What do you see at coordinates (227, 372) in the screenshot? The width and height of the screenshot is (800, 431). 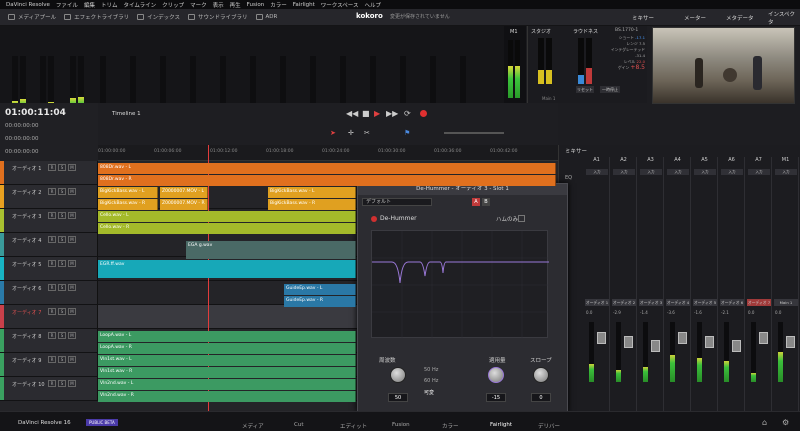 I see `audio-clip: Vln1st.wav - R` at bounding box center [227, 372].